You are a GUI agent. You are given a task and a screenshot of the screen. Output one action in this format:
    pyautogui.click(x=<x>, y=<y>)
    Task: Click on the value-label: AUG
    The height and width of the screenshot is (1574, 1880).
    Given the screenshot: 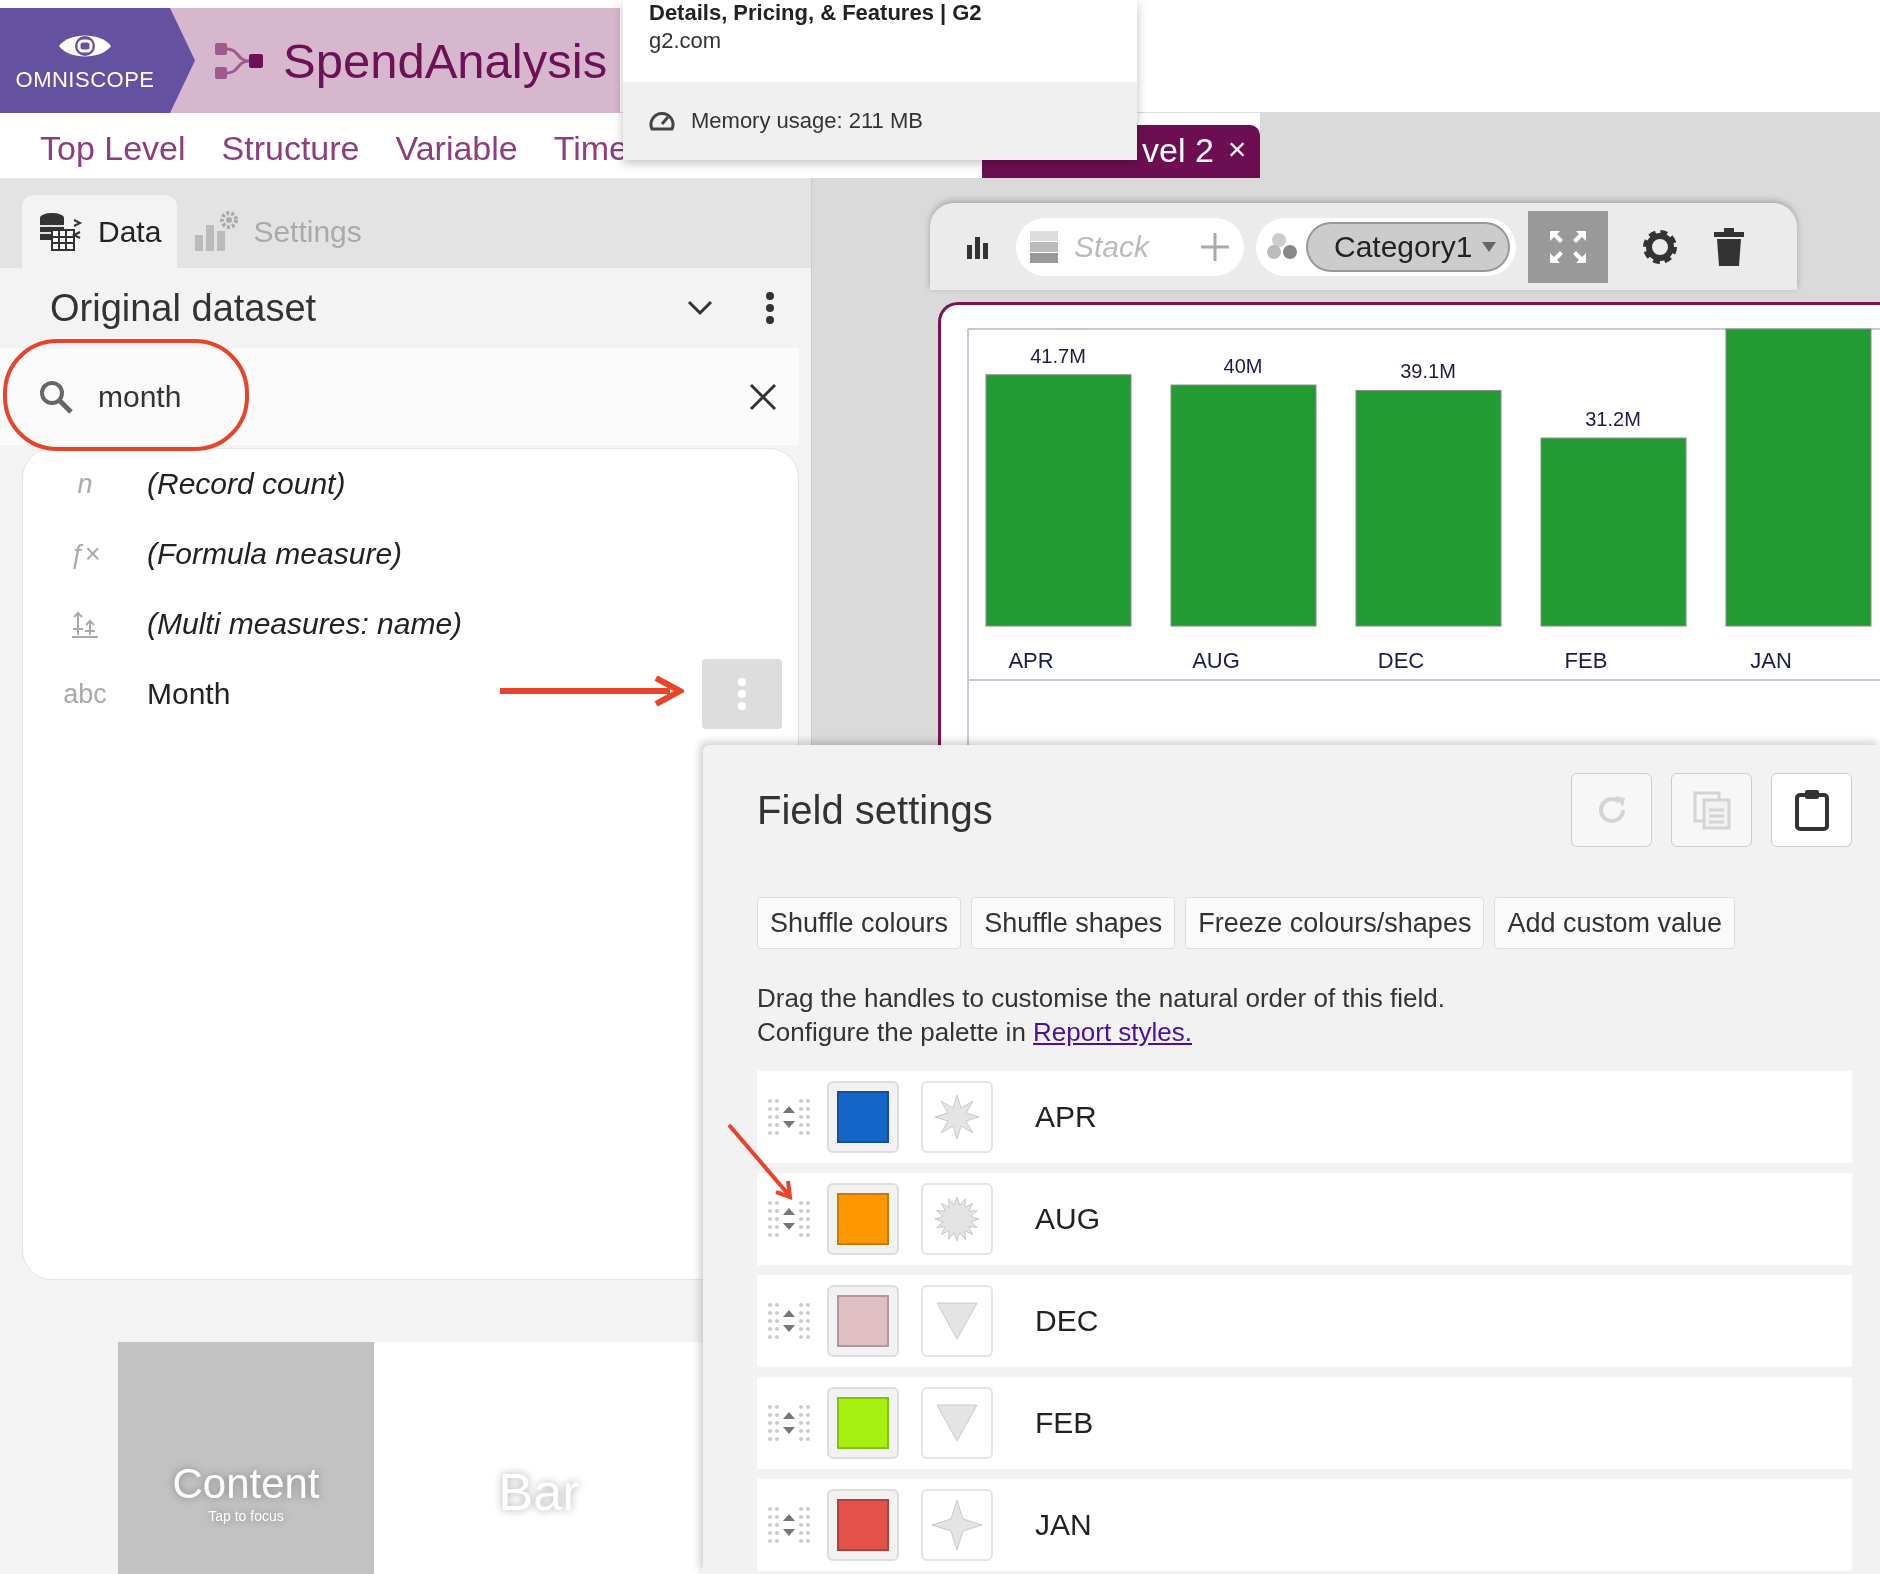 What is the action you would take?
    pyautogui.click(x=1067, y=1219)
    